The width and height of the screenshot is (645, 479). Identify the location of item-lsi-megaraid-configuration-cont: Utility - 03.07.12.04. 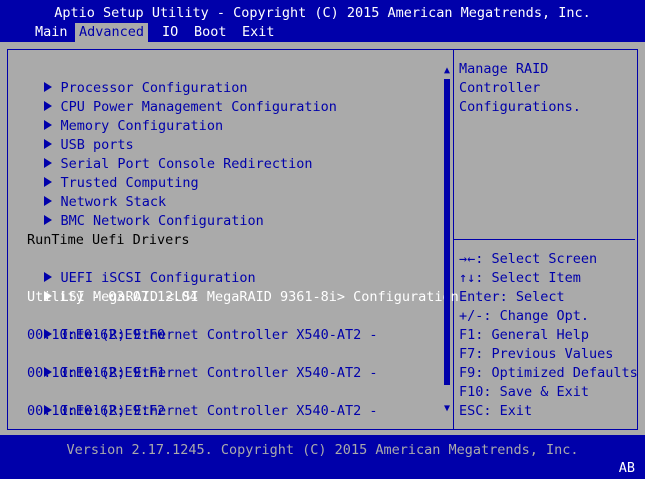
(112, 297).